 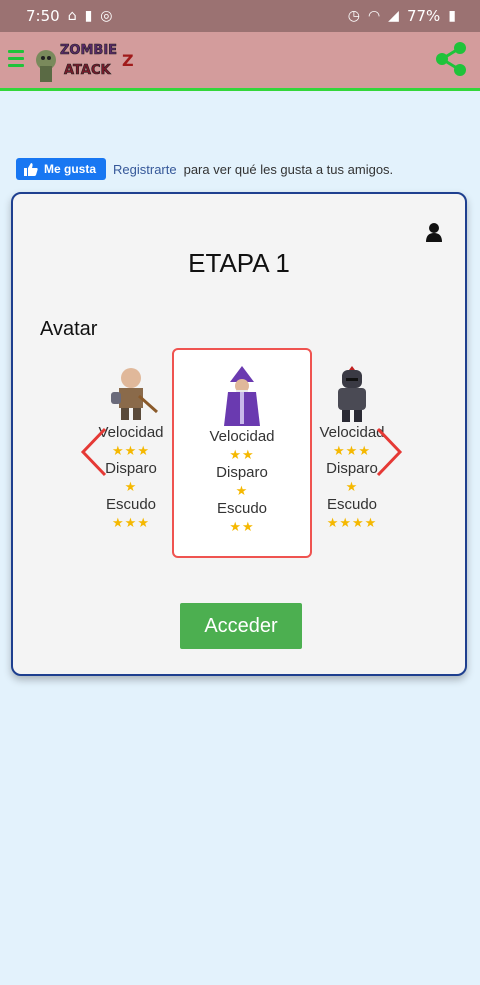 I want to click on knight-shield-label: Escudo, so click(x=352, y=504).